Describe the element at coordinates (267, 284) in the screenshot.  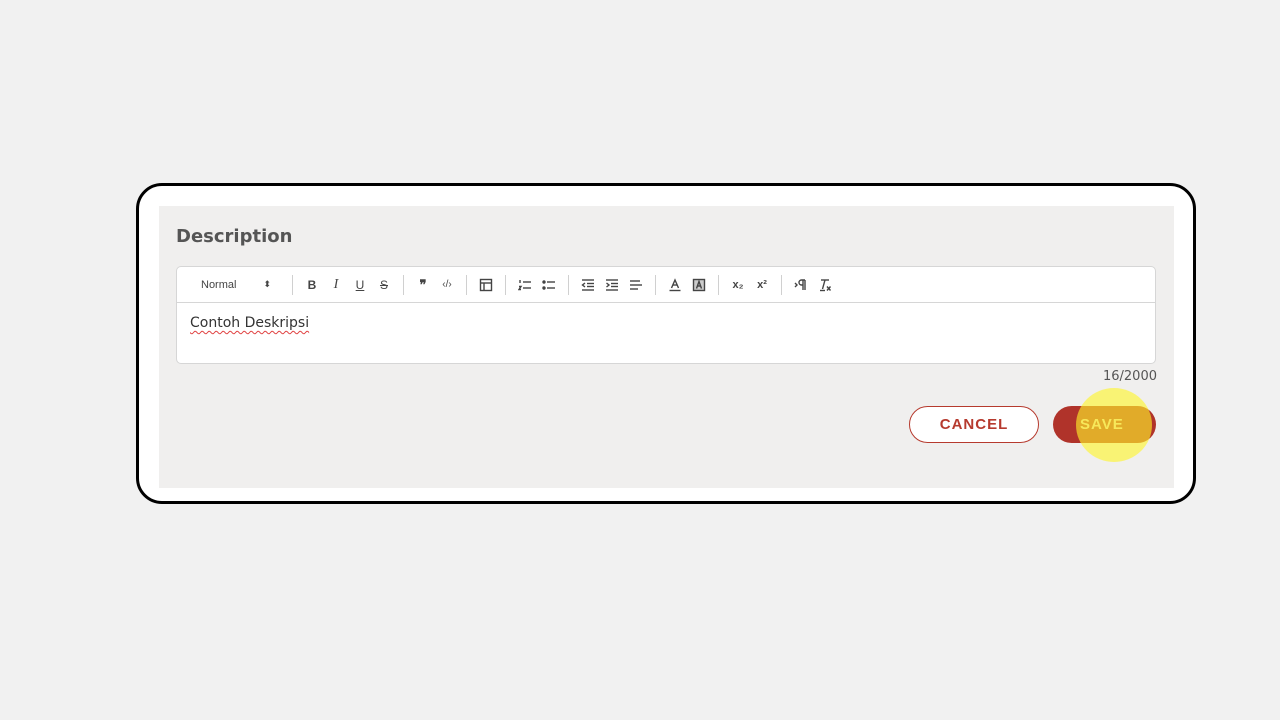
I see `chevron-updown-icon: ⬍` at that location.